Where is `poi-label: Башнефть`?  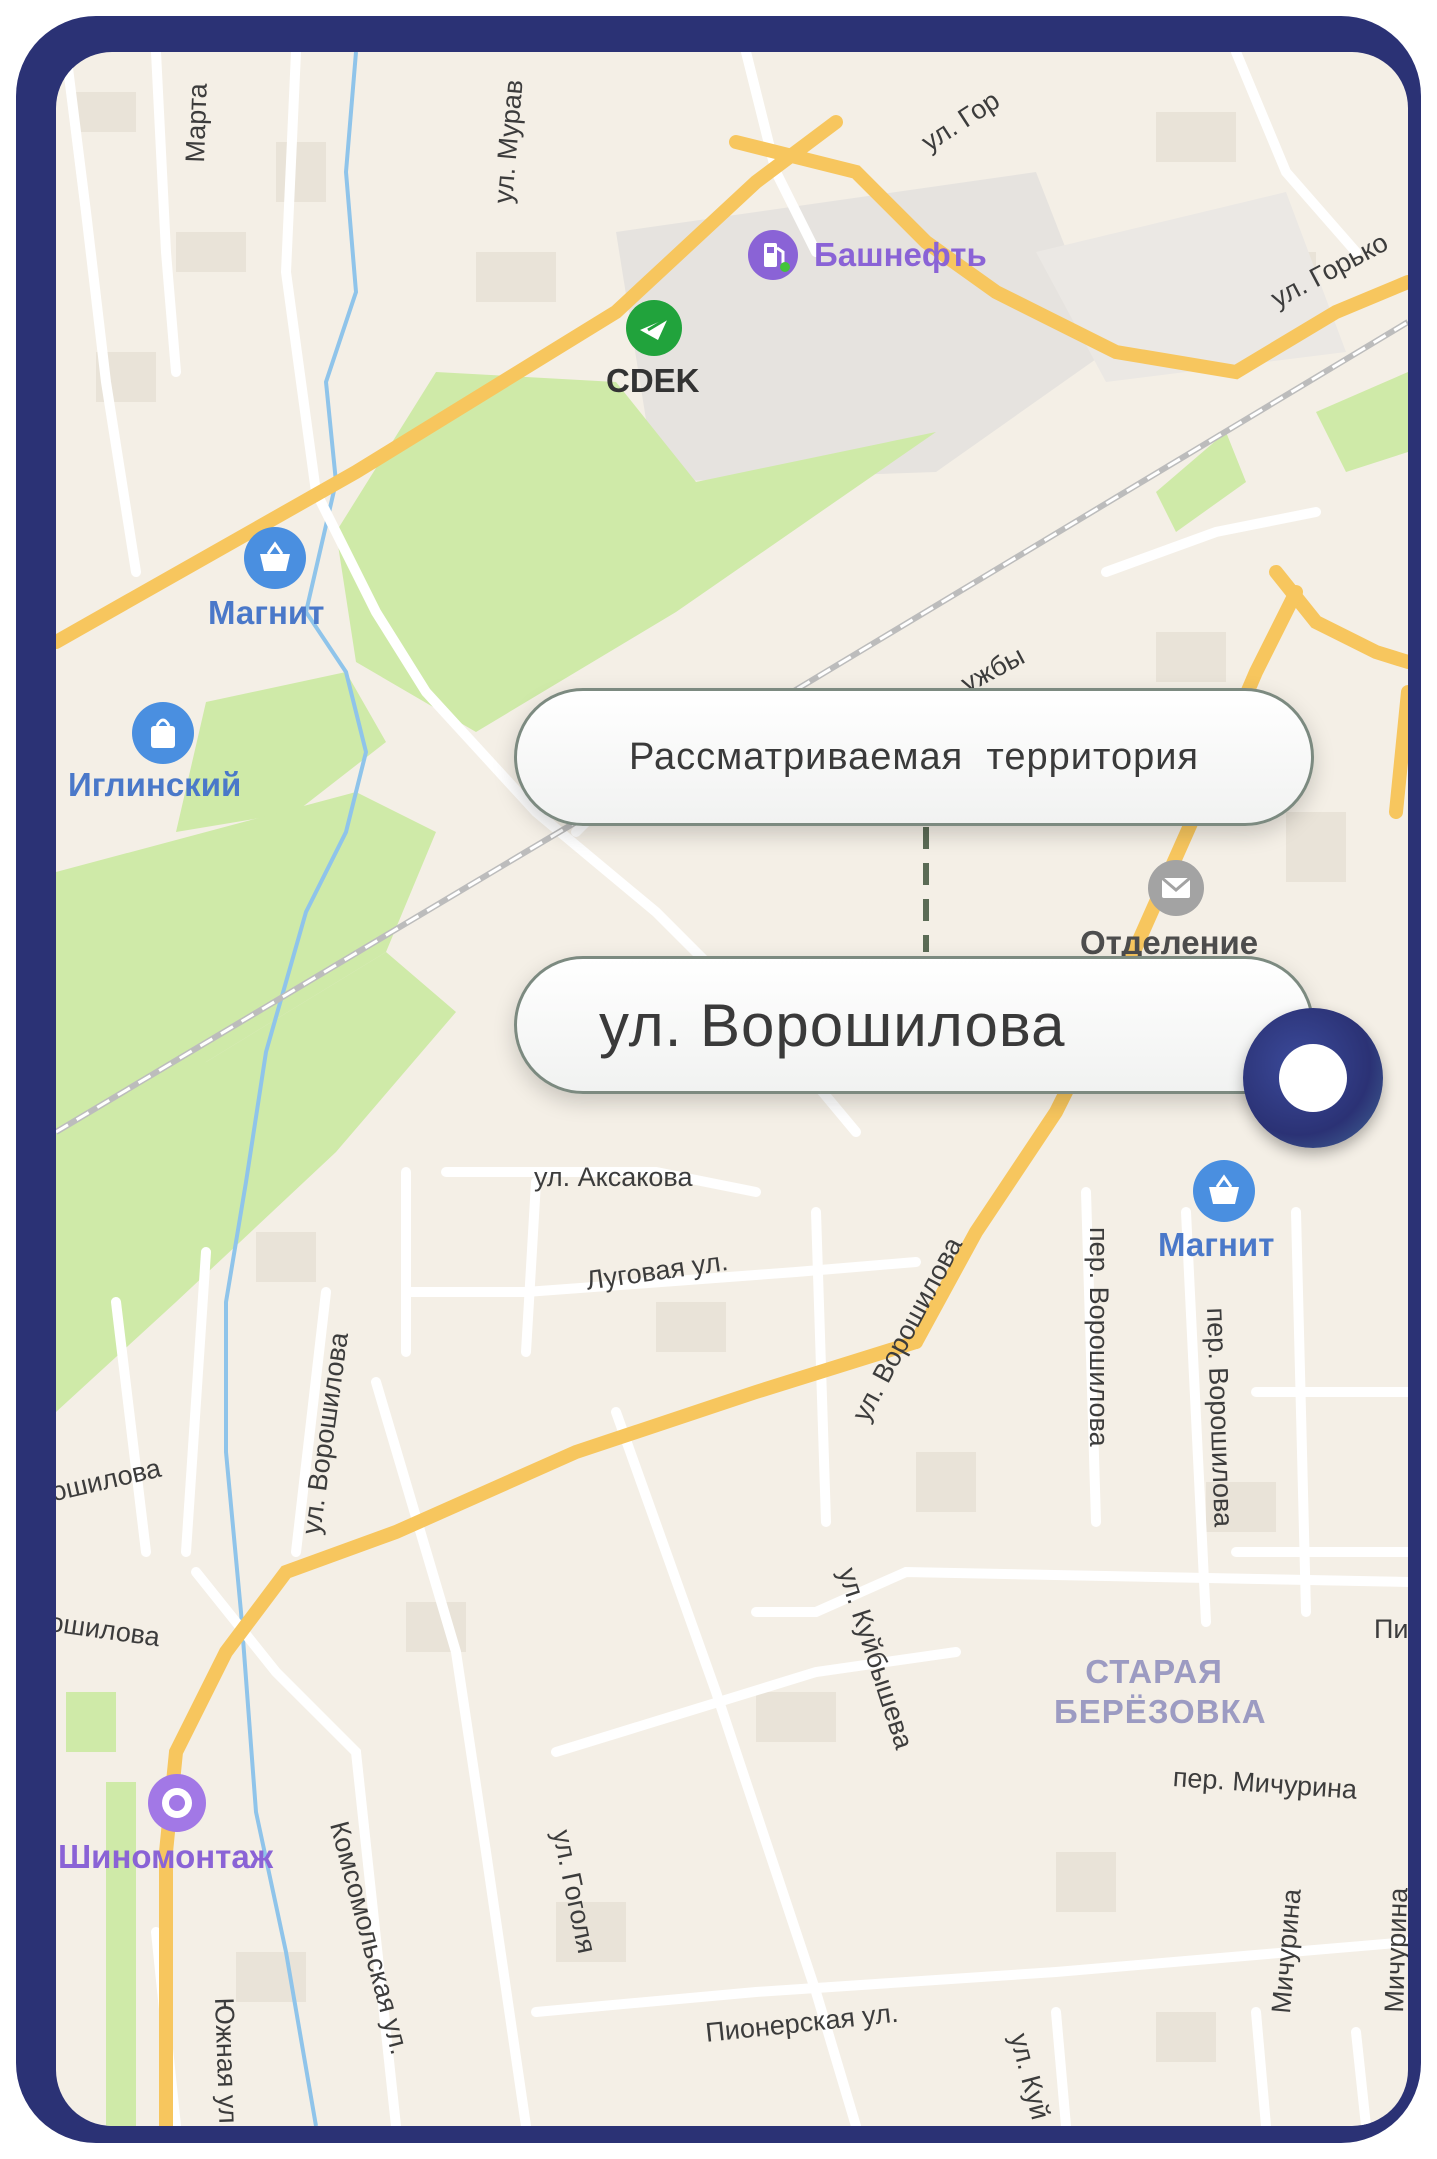 poi-label: Башнефть is located at coordinates (900, 255).